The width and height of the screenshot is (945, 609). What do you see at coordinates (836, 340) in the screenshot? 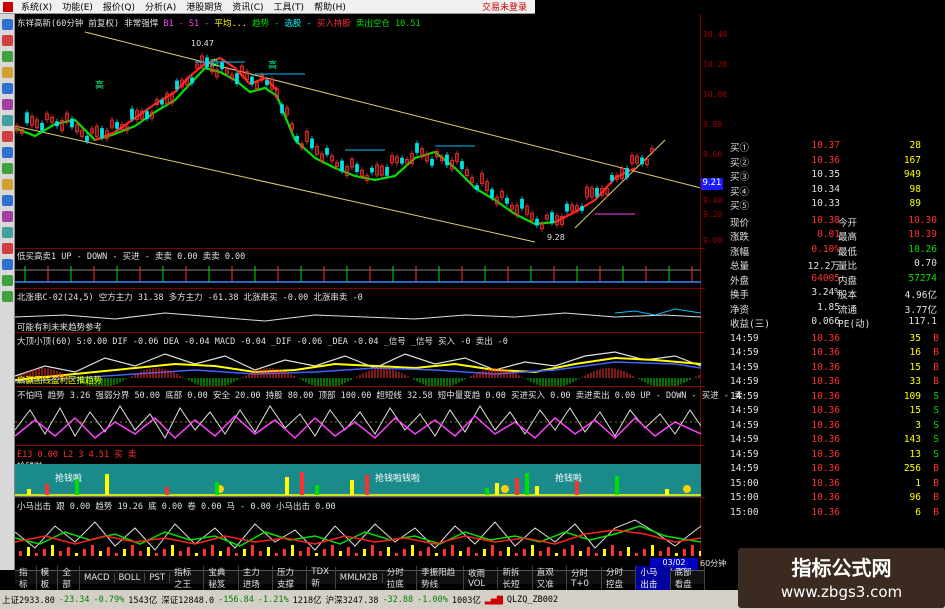
I see `tick-row: 14:59 10.36 35 B` at bounding box center [836, 340].